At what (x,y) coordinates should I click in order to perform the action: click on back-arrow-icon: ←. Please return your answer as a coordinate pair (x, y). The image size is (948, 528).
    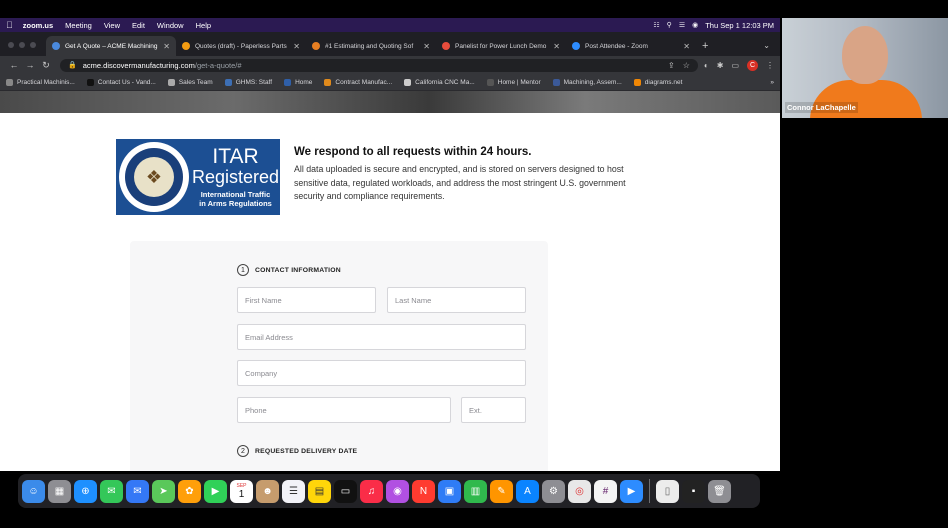
    Looking at the image, I should click on (14, 65).